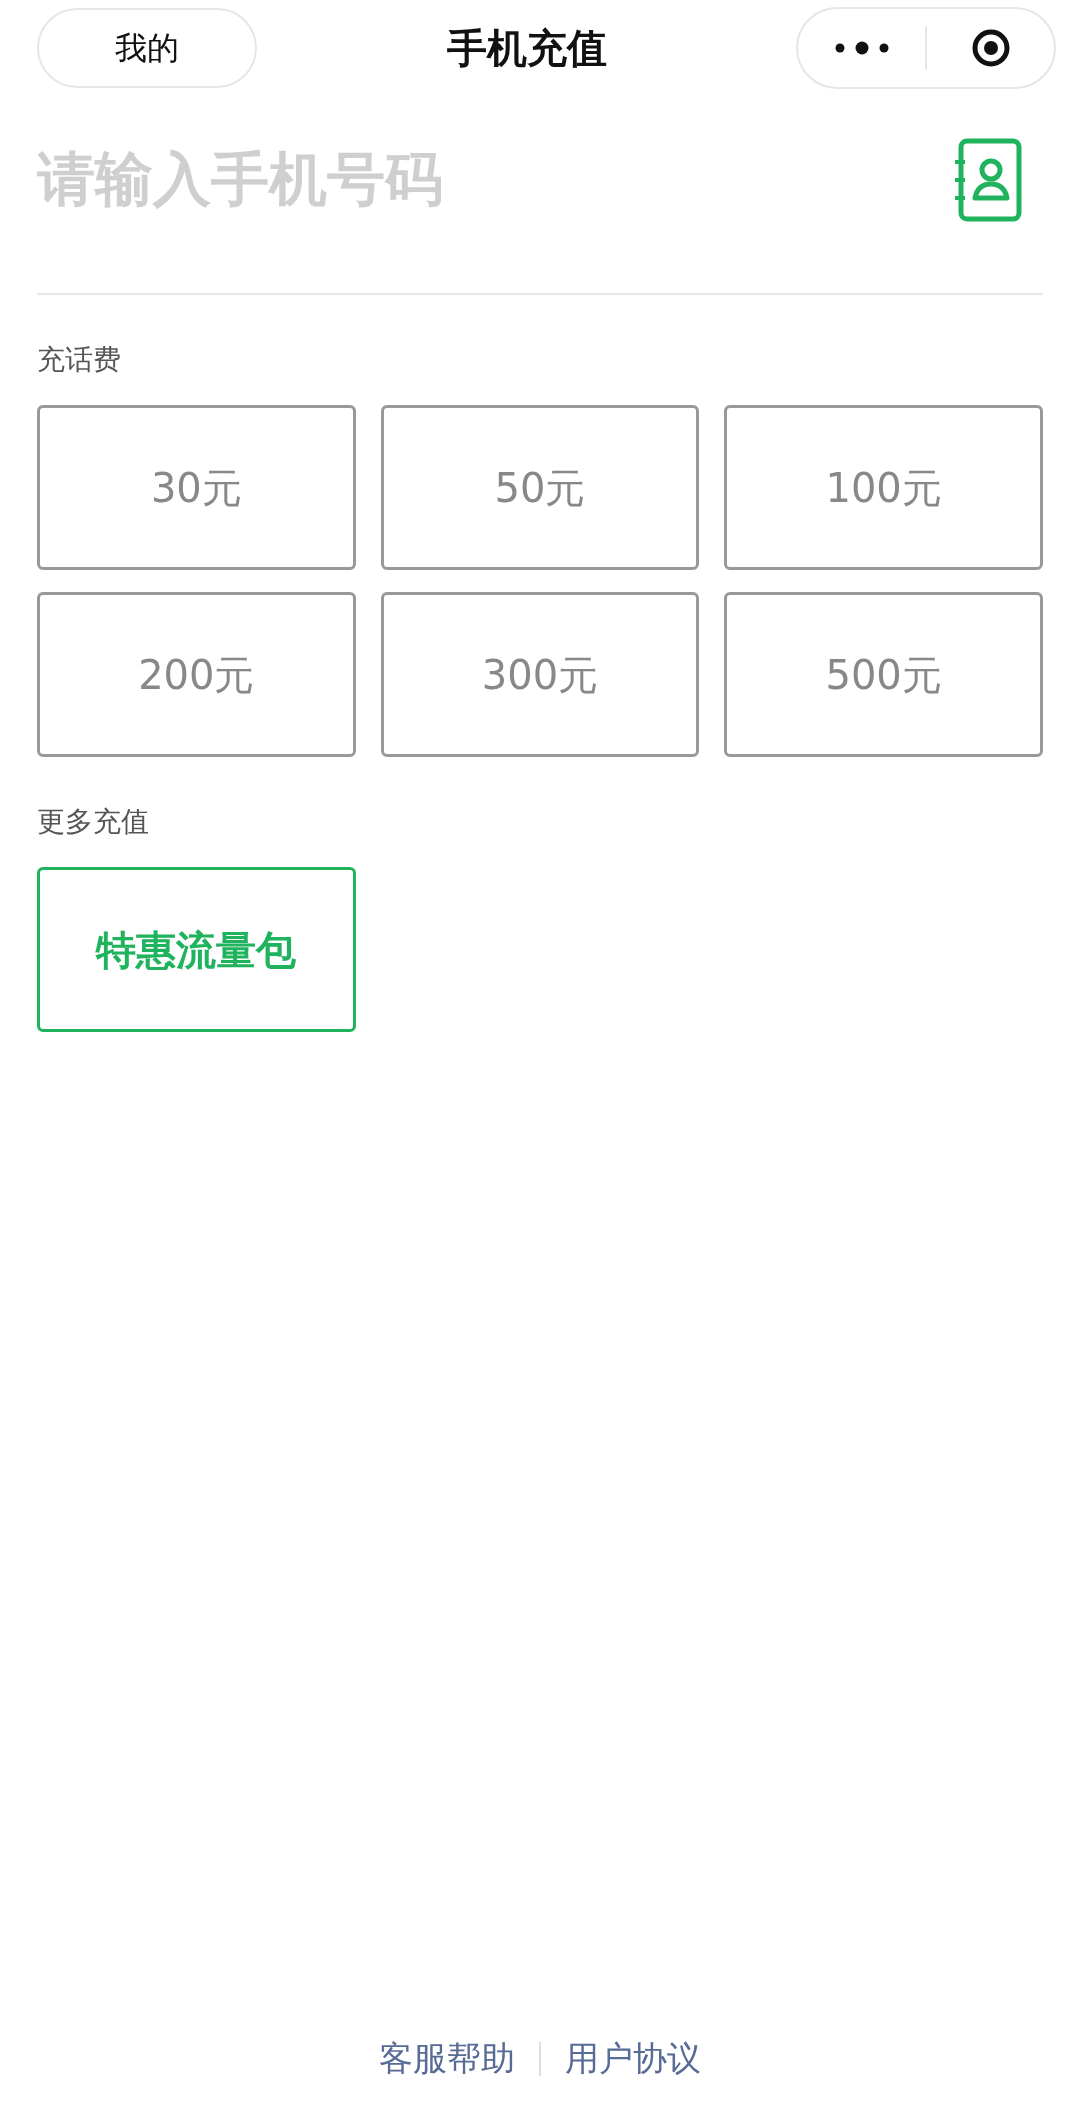 The image size is (1080, 2124). I want to click on amount-button: 300元, so click(540, 674).